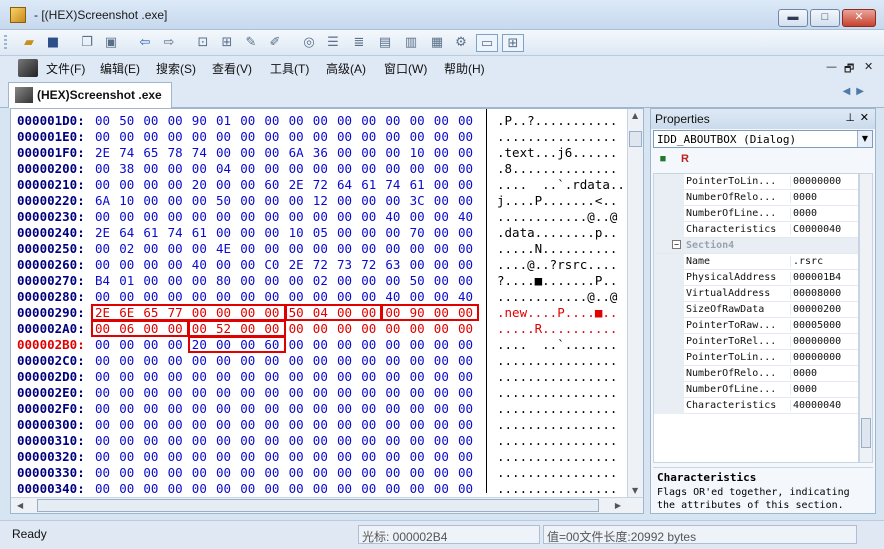 The height and width of the screenshot is (549, 884). What do you see at coordinates (756, 198) in the screenshot?
I see `property-row: NumberOfRelo... 0000` at bounding box center [756, 198].